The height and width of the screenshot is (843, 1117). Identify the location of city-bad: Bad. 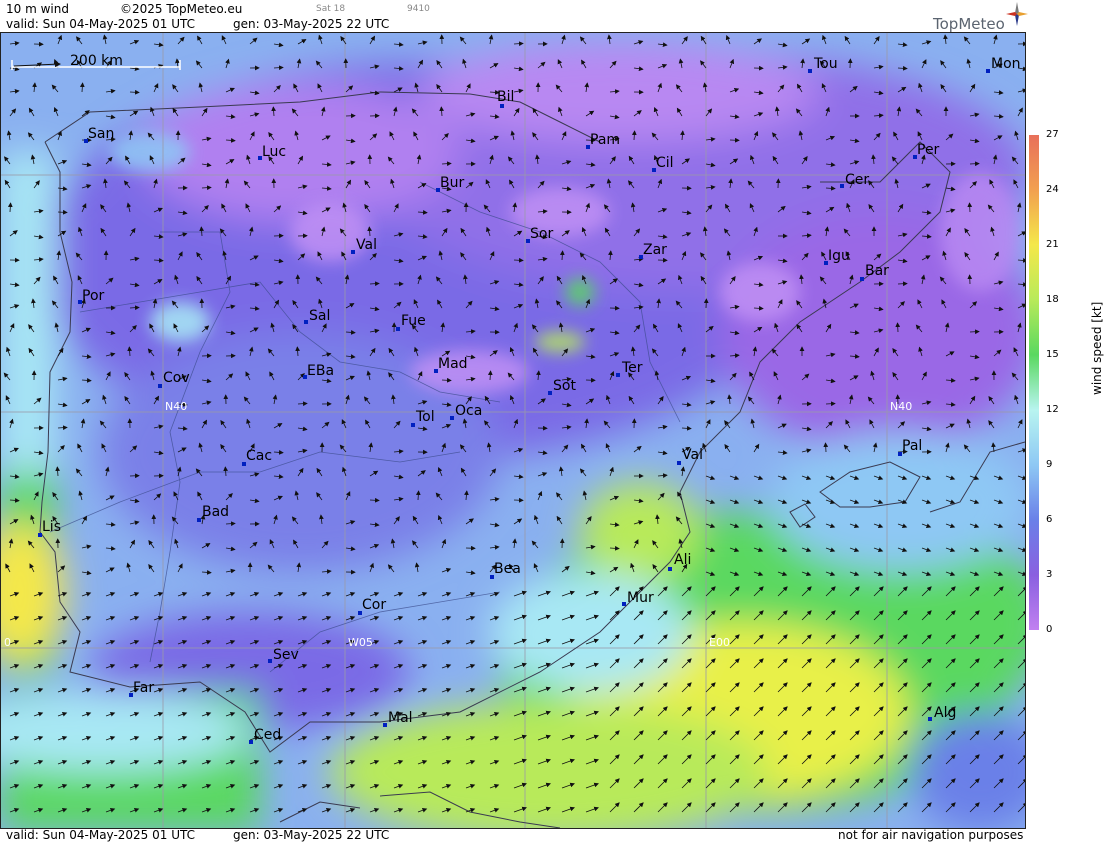
(213, 513).